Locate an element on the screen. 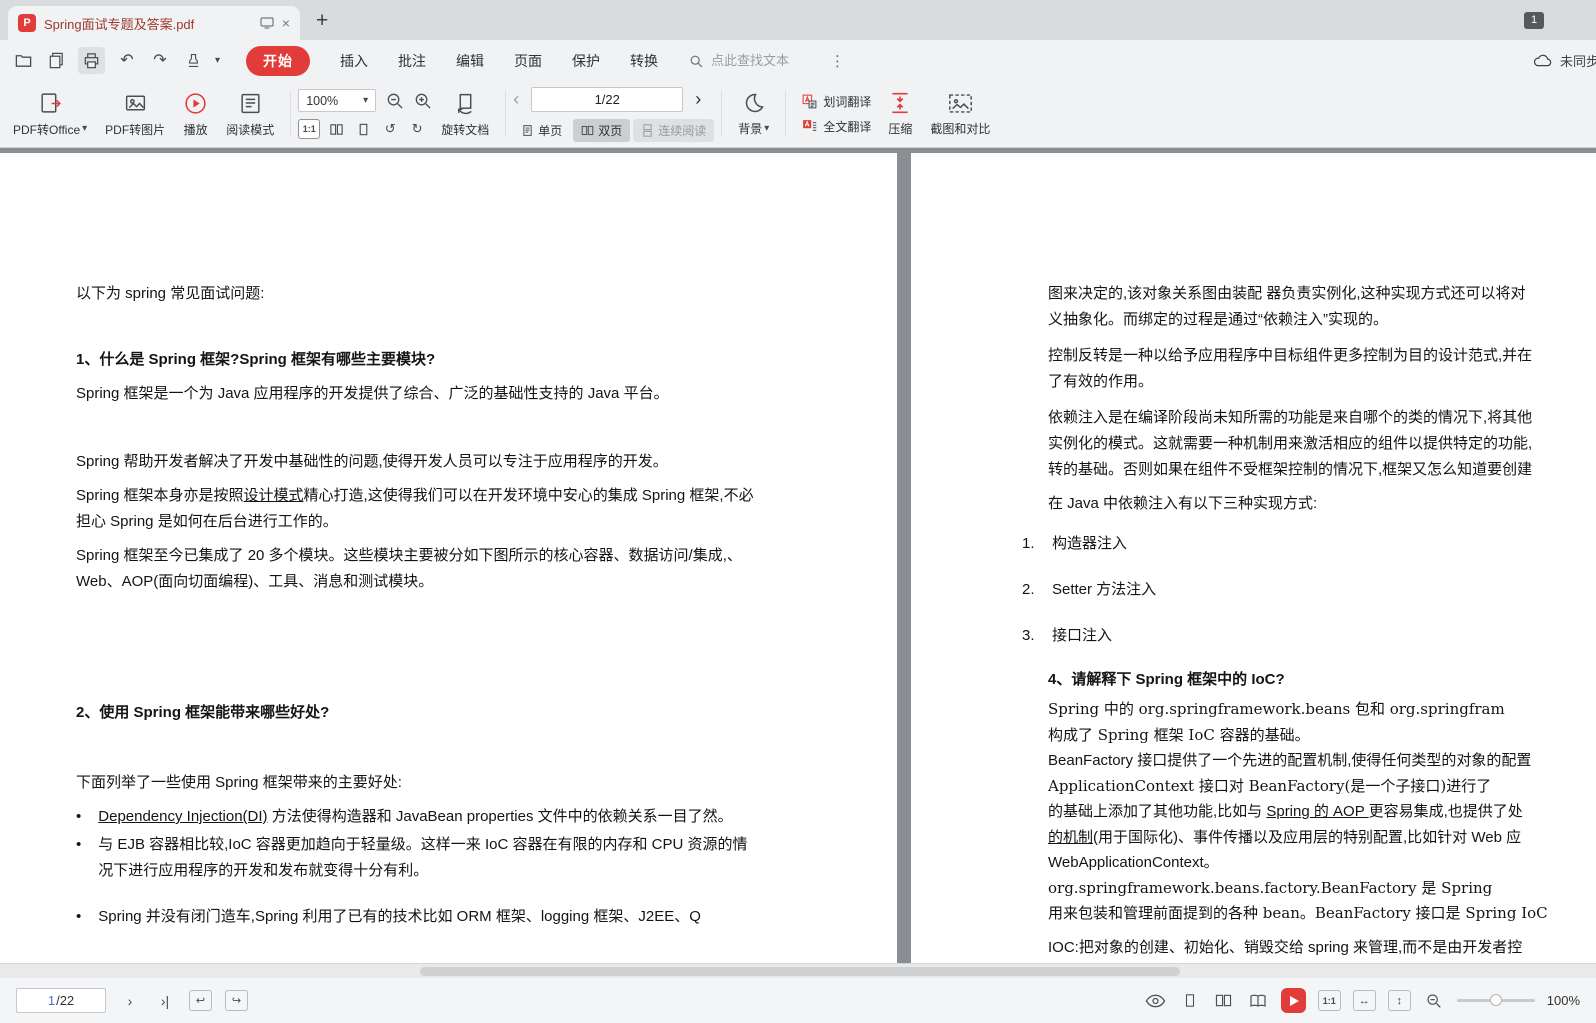  zoom-slider is located at coordinates (1495, 1000).